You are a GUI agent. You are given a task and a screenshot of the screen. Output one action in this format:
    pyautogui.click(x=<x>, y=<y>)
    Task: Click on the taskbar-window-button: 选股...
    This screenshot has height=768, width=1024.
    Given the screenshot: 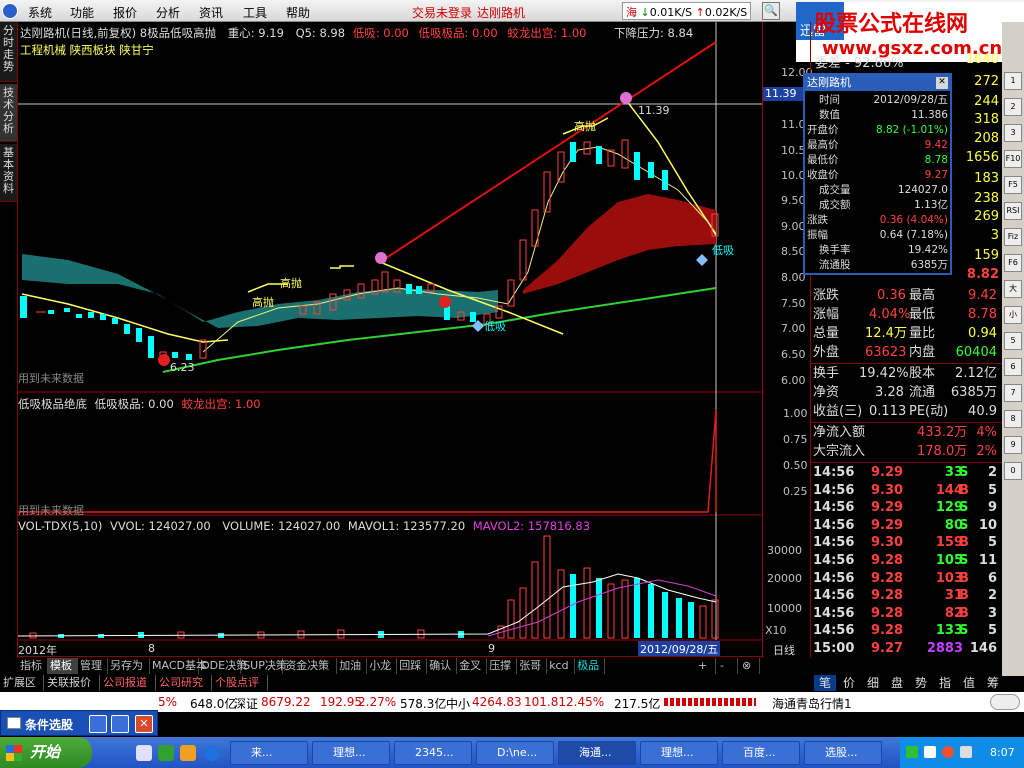 What is the action you would take?
    pyautogui.click(x=843, y=753)
    